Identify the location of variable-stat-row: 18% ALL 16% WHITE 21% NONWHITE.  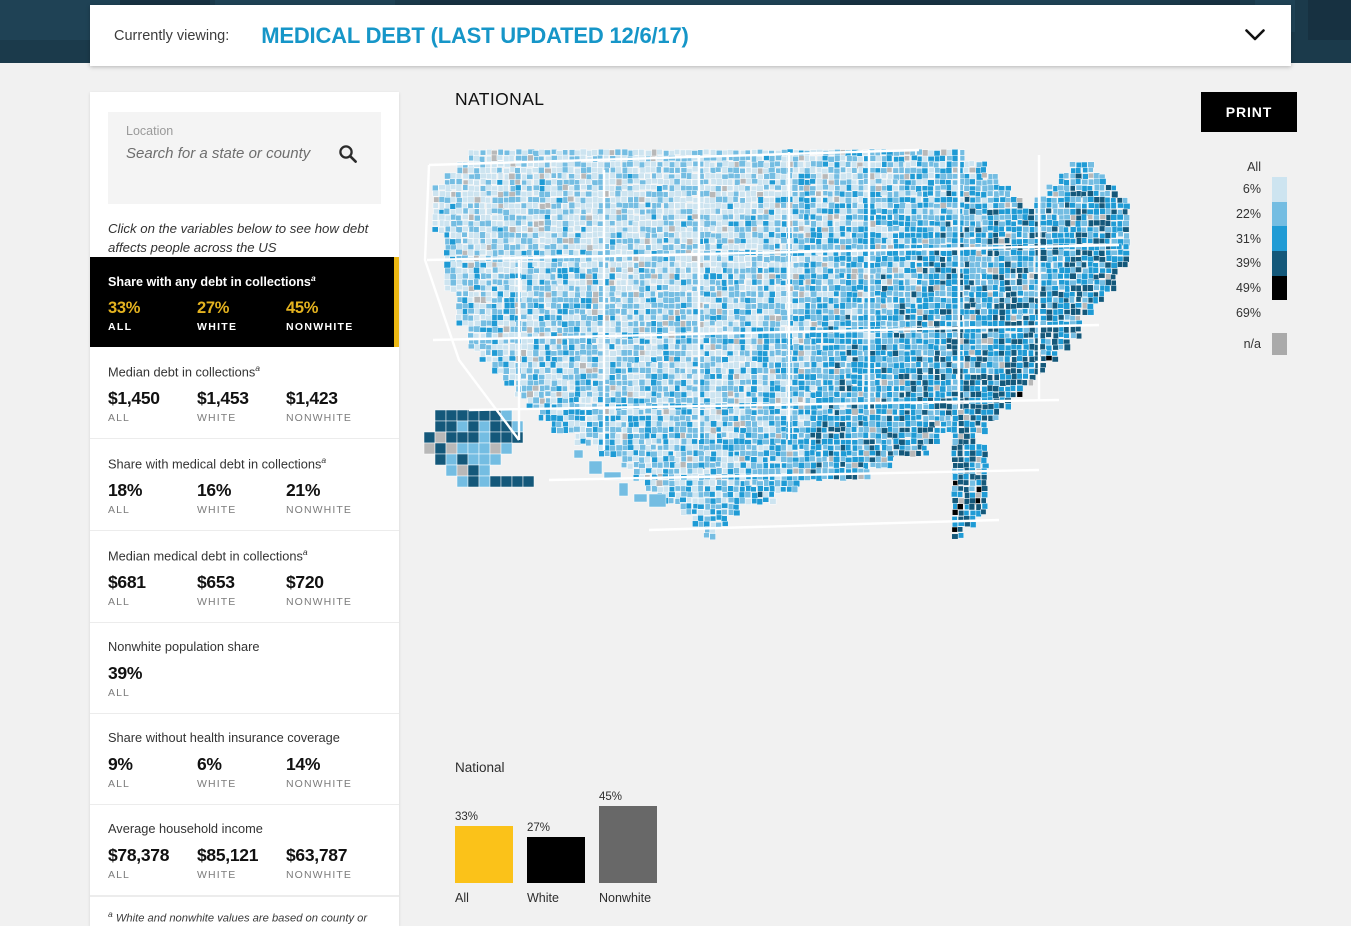
(244, 498).